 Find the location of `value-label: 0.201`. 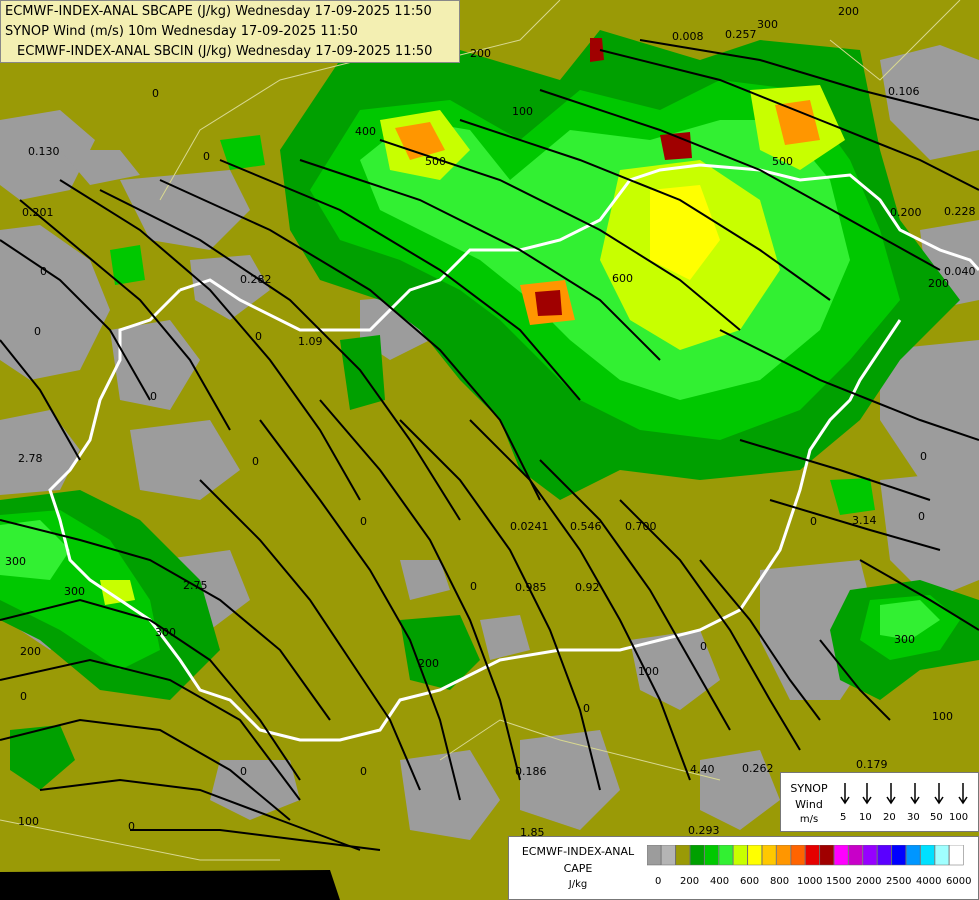

value-label: 0.201 is located at coordinates (38, 212).